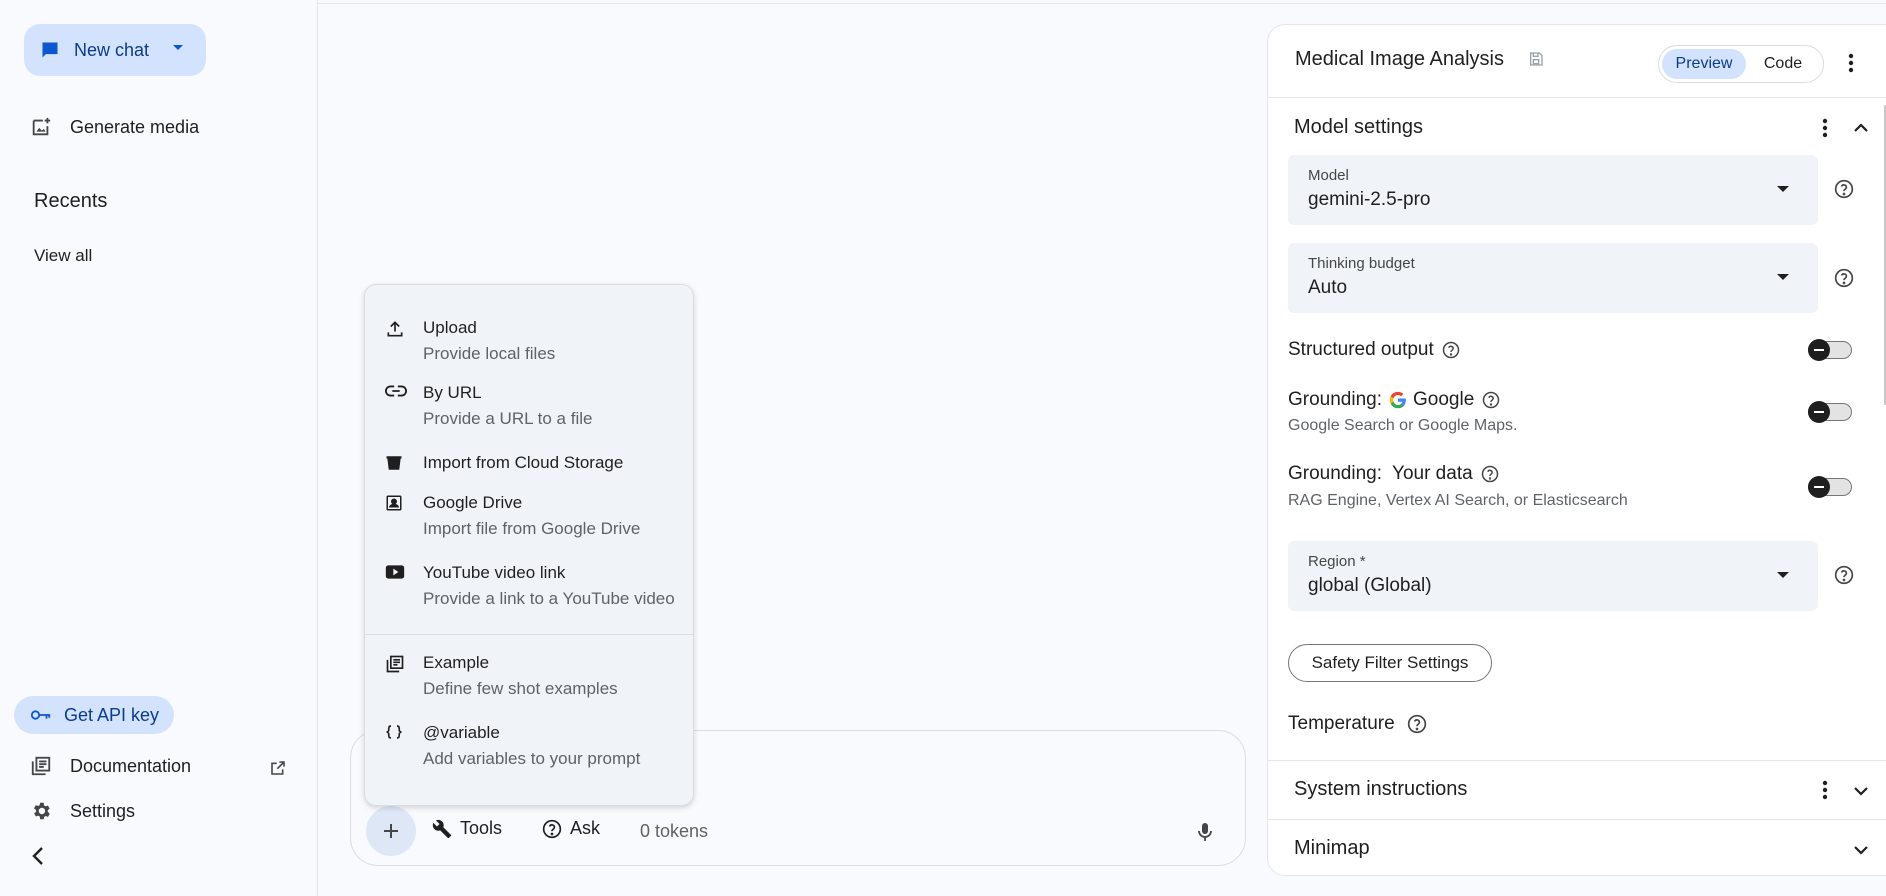 The image size is (1886, 896). Describe the element at coordinates (1328, 175) in the screenshot. I see `model-label: Model` at that location.